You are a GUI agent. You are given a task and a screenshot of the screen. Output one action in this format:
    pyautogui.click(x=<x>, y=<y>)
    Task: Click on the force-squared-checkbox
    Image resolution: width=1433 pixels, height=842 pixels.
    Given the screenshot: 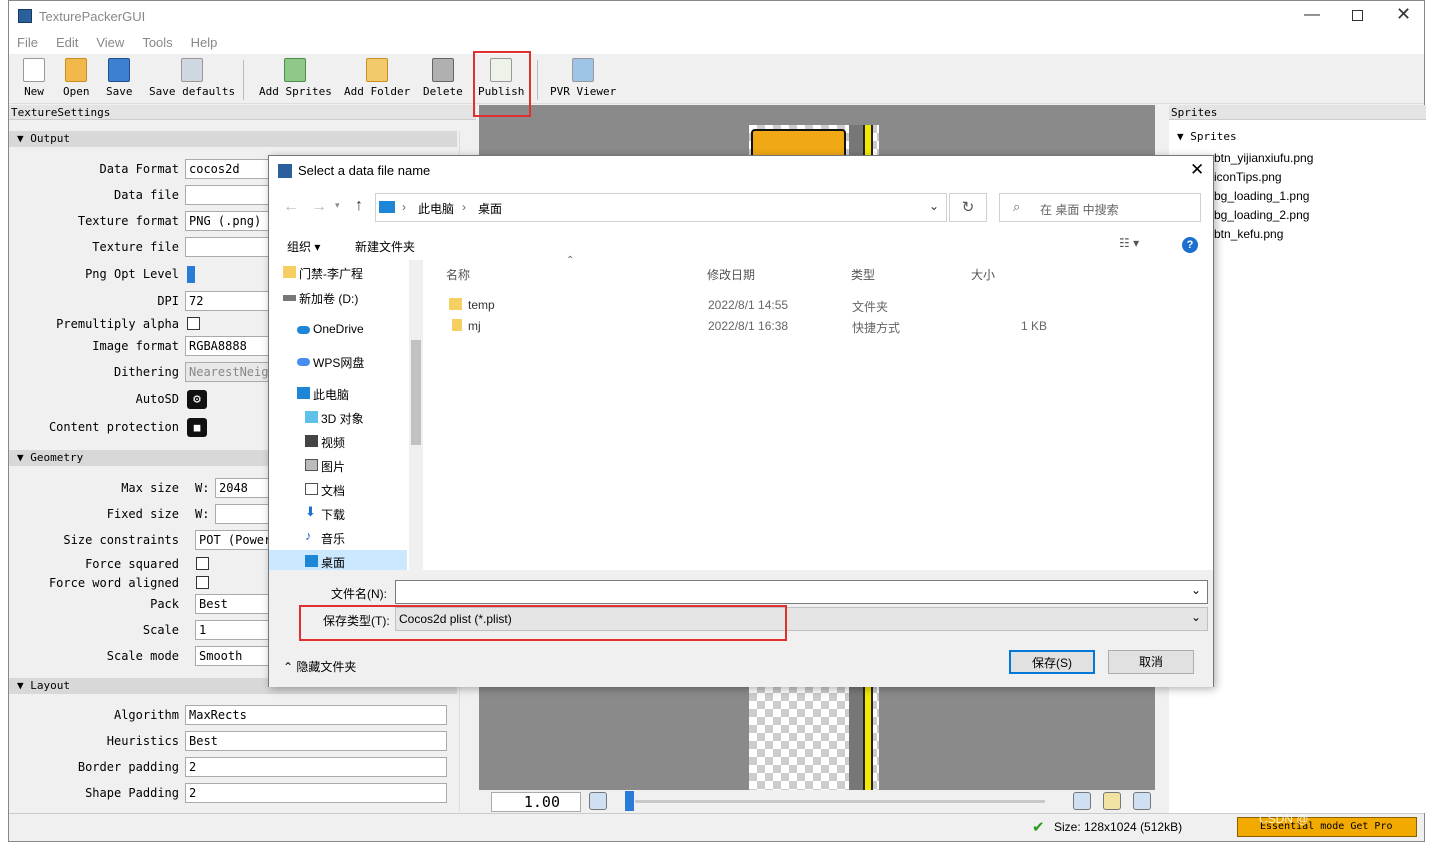 What is the action you would take?
    pyautogui.click(x=202, y=563)
    